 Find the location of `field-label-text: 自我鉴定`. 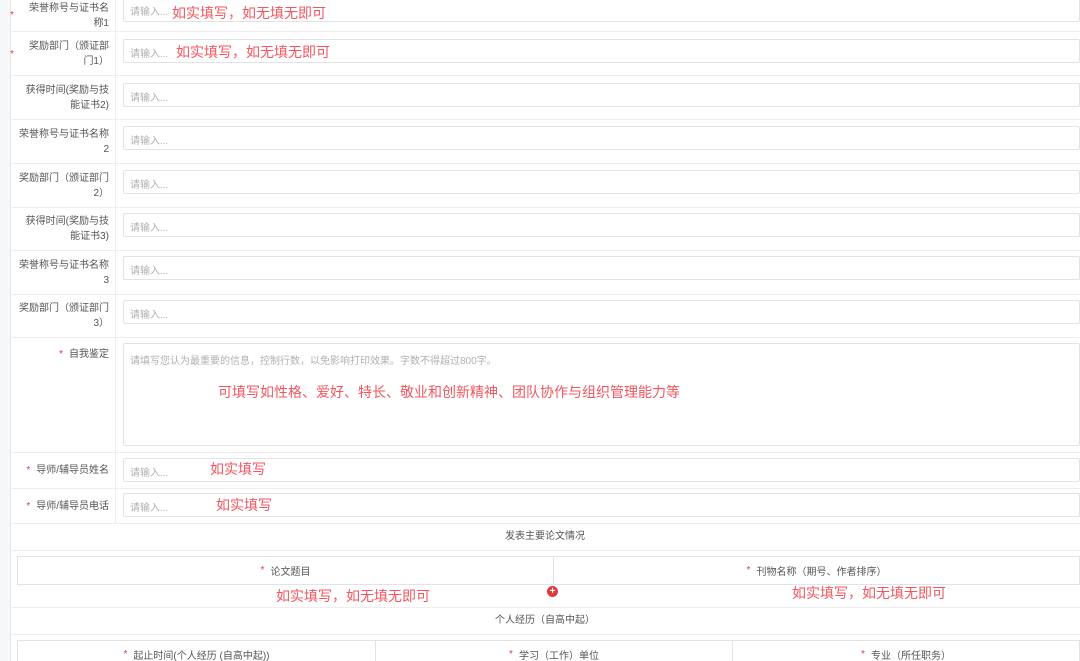

field-label-text: 自我鉴定 is located at coordinates (89, 354).